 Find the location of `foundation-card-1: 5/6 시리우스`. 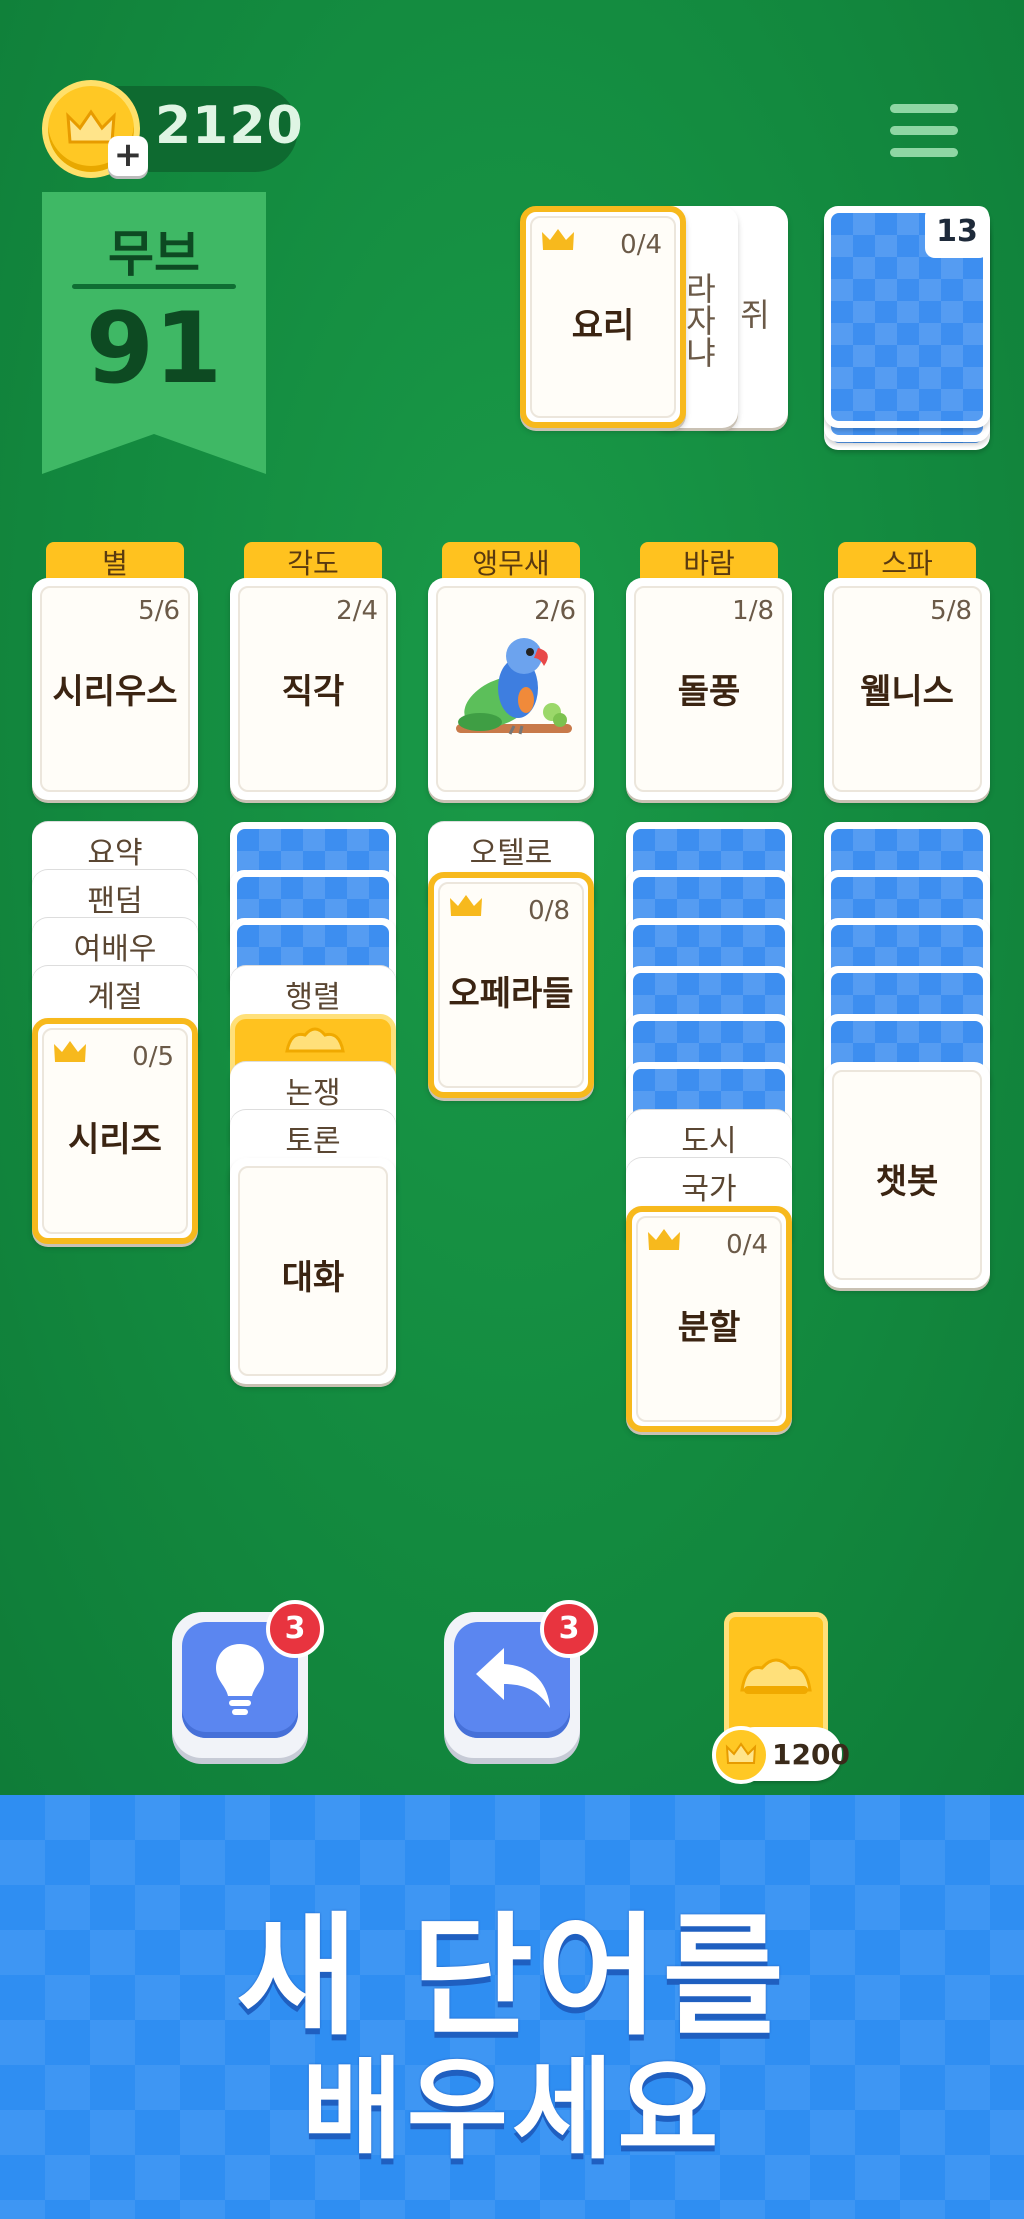

foundation-card-1: 5/6 시리우스 is located at coordinates (115, 689).